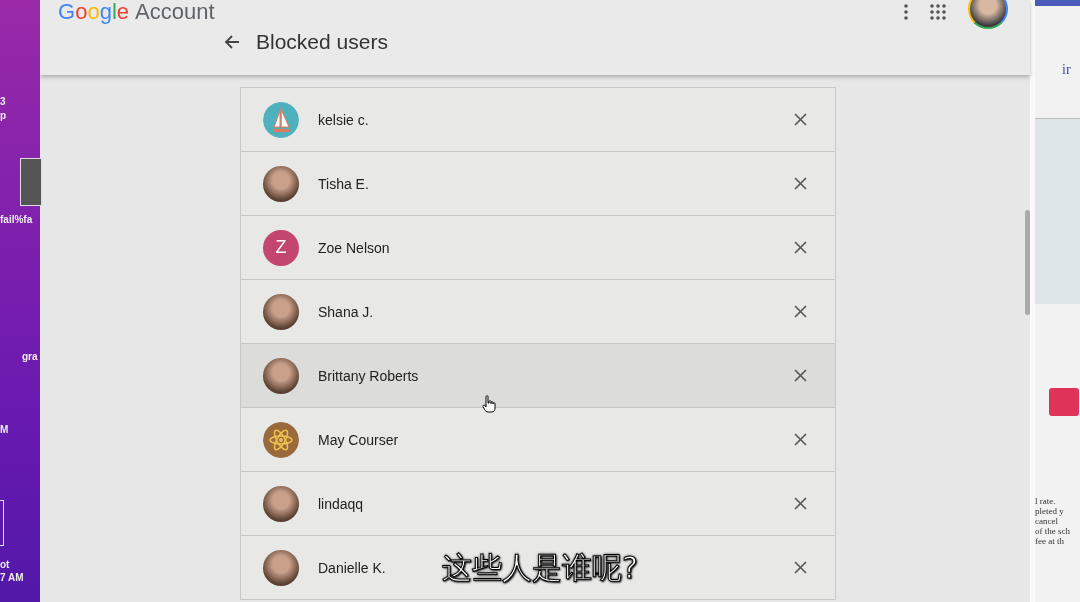 Image resolution: width=1080 pixels, height=602 pixels. I want to click on user-name: May Courser, so click(358, 439).